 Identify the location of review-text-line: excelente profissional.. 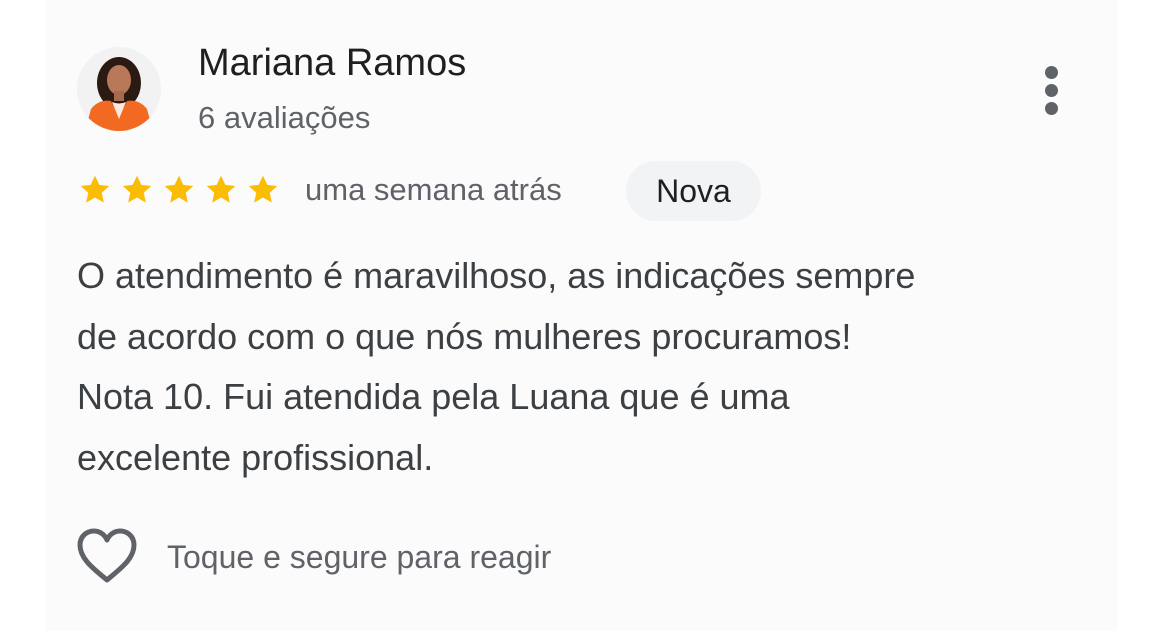
(255, 457).